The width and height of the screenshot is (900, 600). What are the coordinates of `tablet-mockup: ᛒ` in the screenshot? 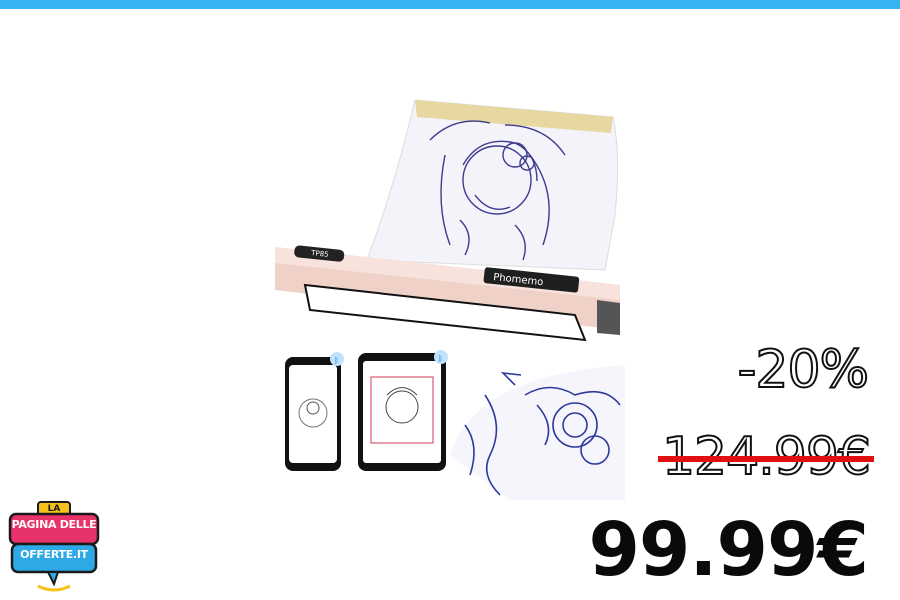 It's located at (403, 410).